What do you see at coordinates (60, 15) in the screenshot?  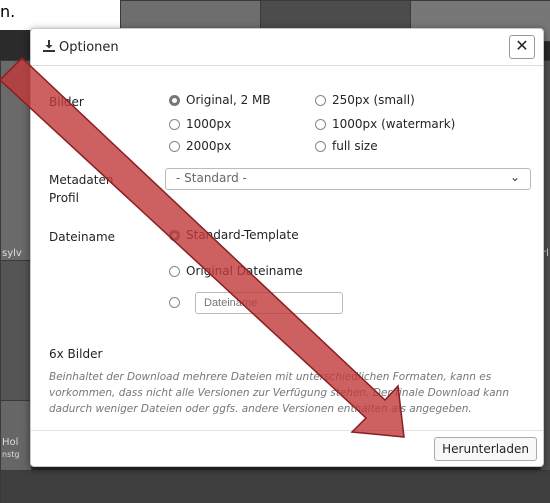 I see `background-text-area: n.` at bounding box center [60, 15].